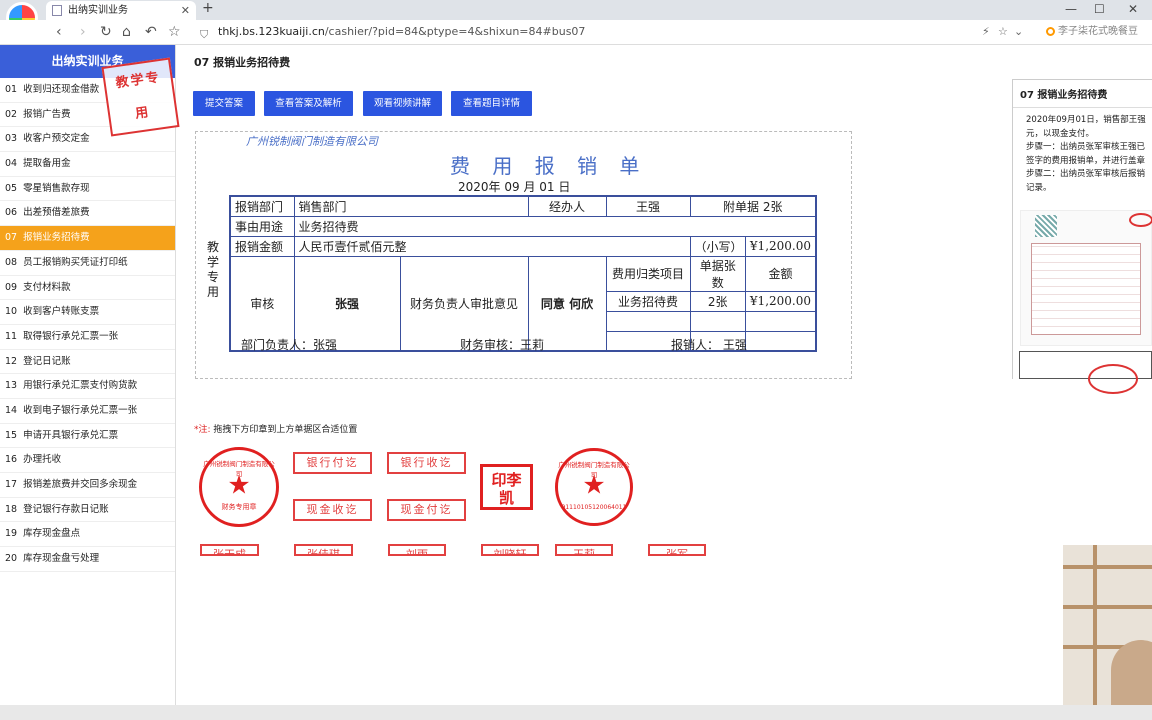 This screenshot has width=1152, height=720. What do you see at coordinates (11, 509) in the screenshot?
I see `sidebar-item-number: 18` at bounding box center [11, 509].